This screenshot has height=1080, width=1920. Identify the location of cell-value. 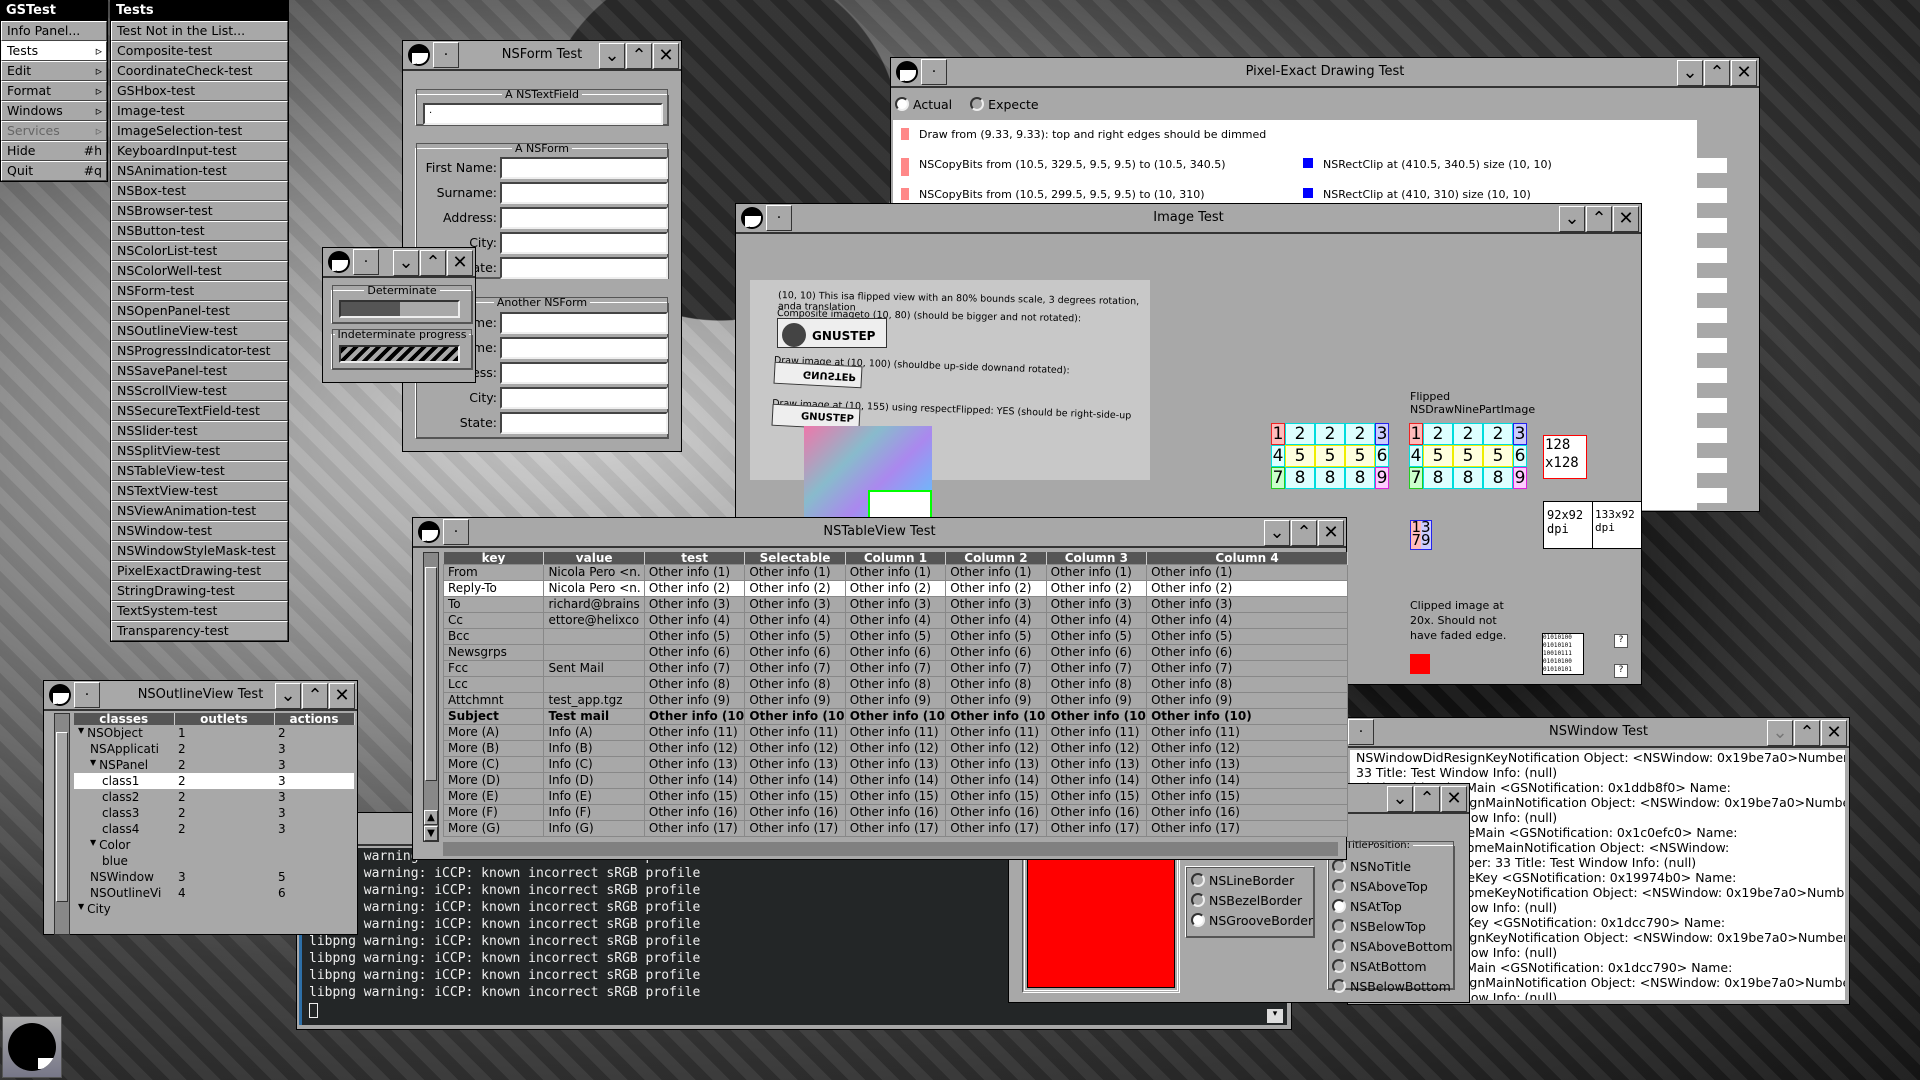
(594, 636).